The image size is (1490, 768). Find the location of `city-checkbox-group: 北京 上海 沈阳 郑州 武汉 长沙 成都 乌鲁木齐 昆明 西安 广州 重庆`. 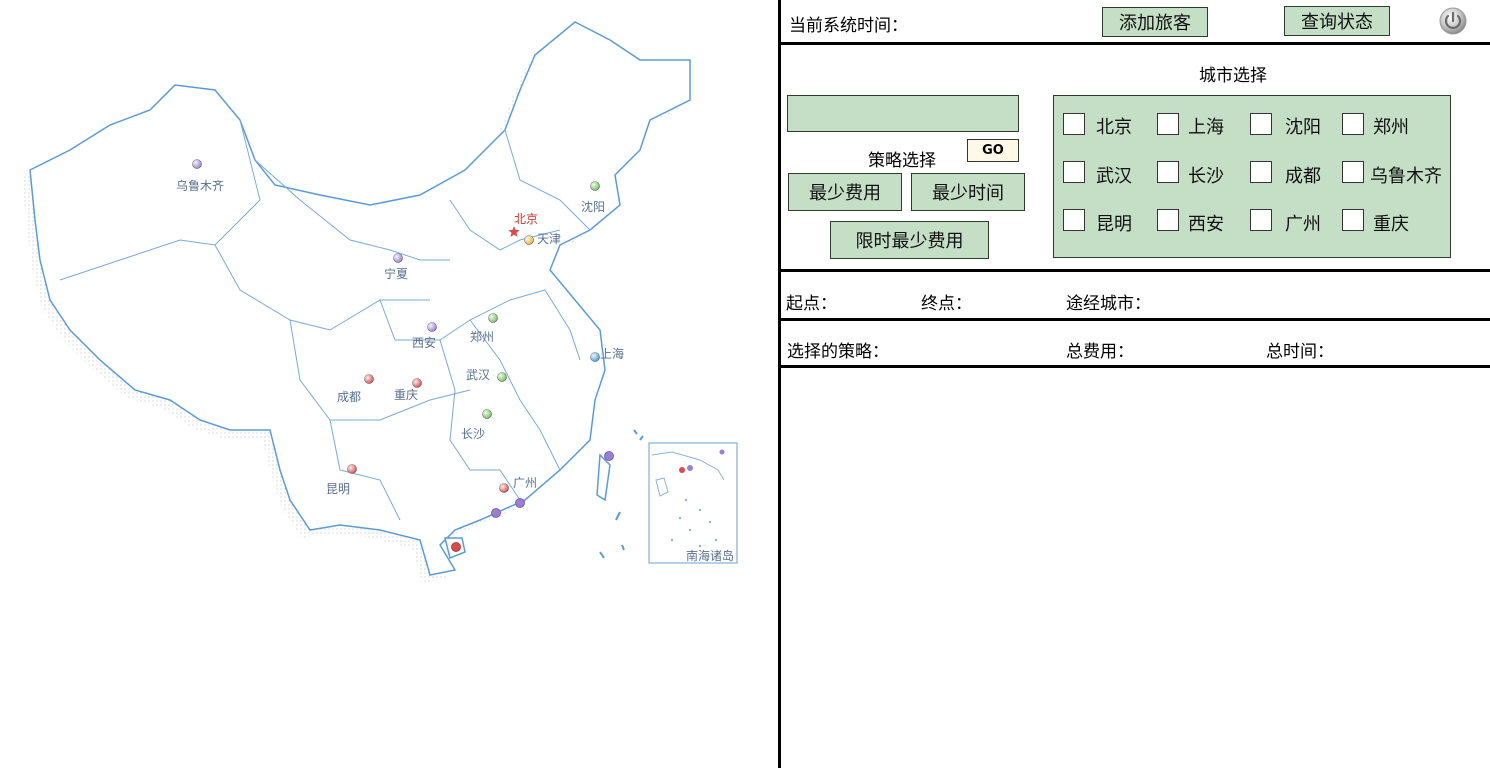

city-checkbox-group: 北京 上海 沈阳 郑州 武汉 长沙 成都 乌鲁木齐 昆明 西安 广州 重庆 is located at coordinates (1252, 176).